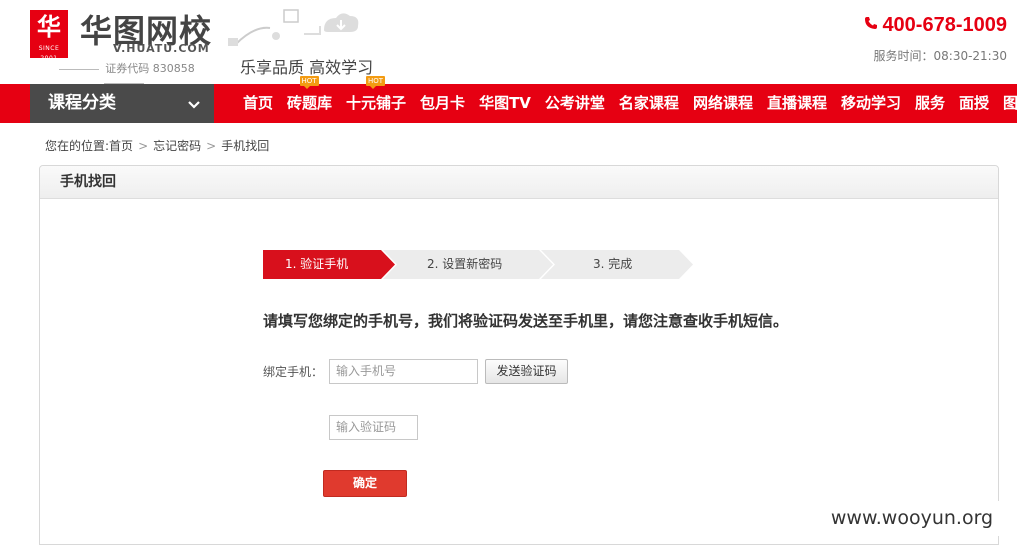 The image size is (1017, 545). What do you see at coordinates (941, 55) in the screenshot?
I see `service-hours: 服务时间：08:30-21:30` at bounding box center [941, 55].